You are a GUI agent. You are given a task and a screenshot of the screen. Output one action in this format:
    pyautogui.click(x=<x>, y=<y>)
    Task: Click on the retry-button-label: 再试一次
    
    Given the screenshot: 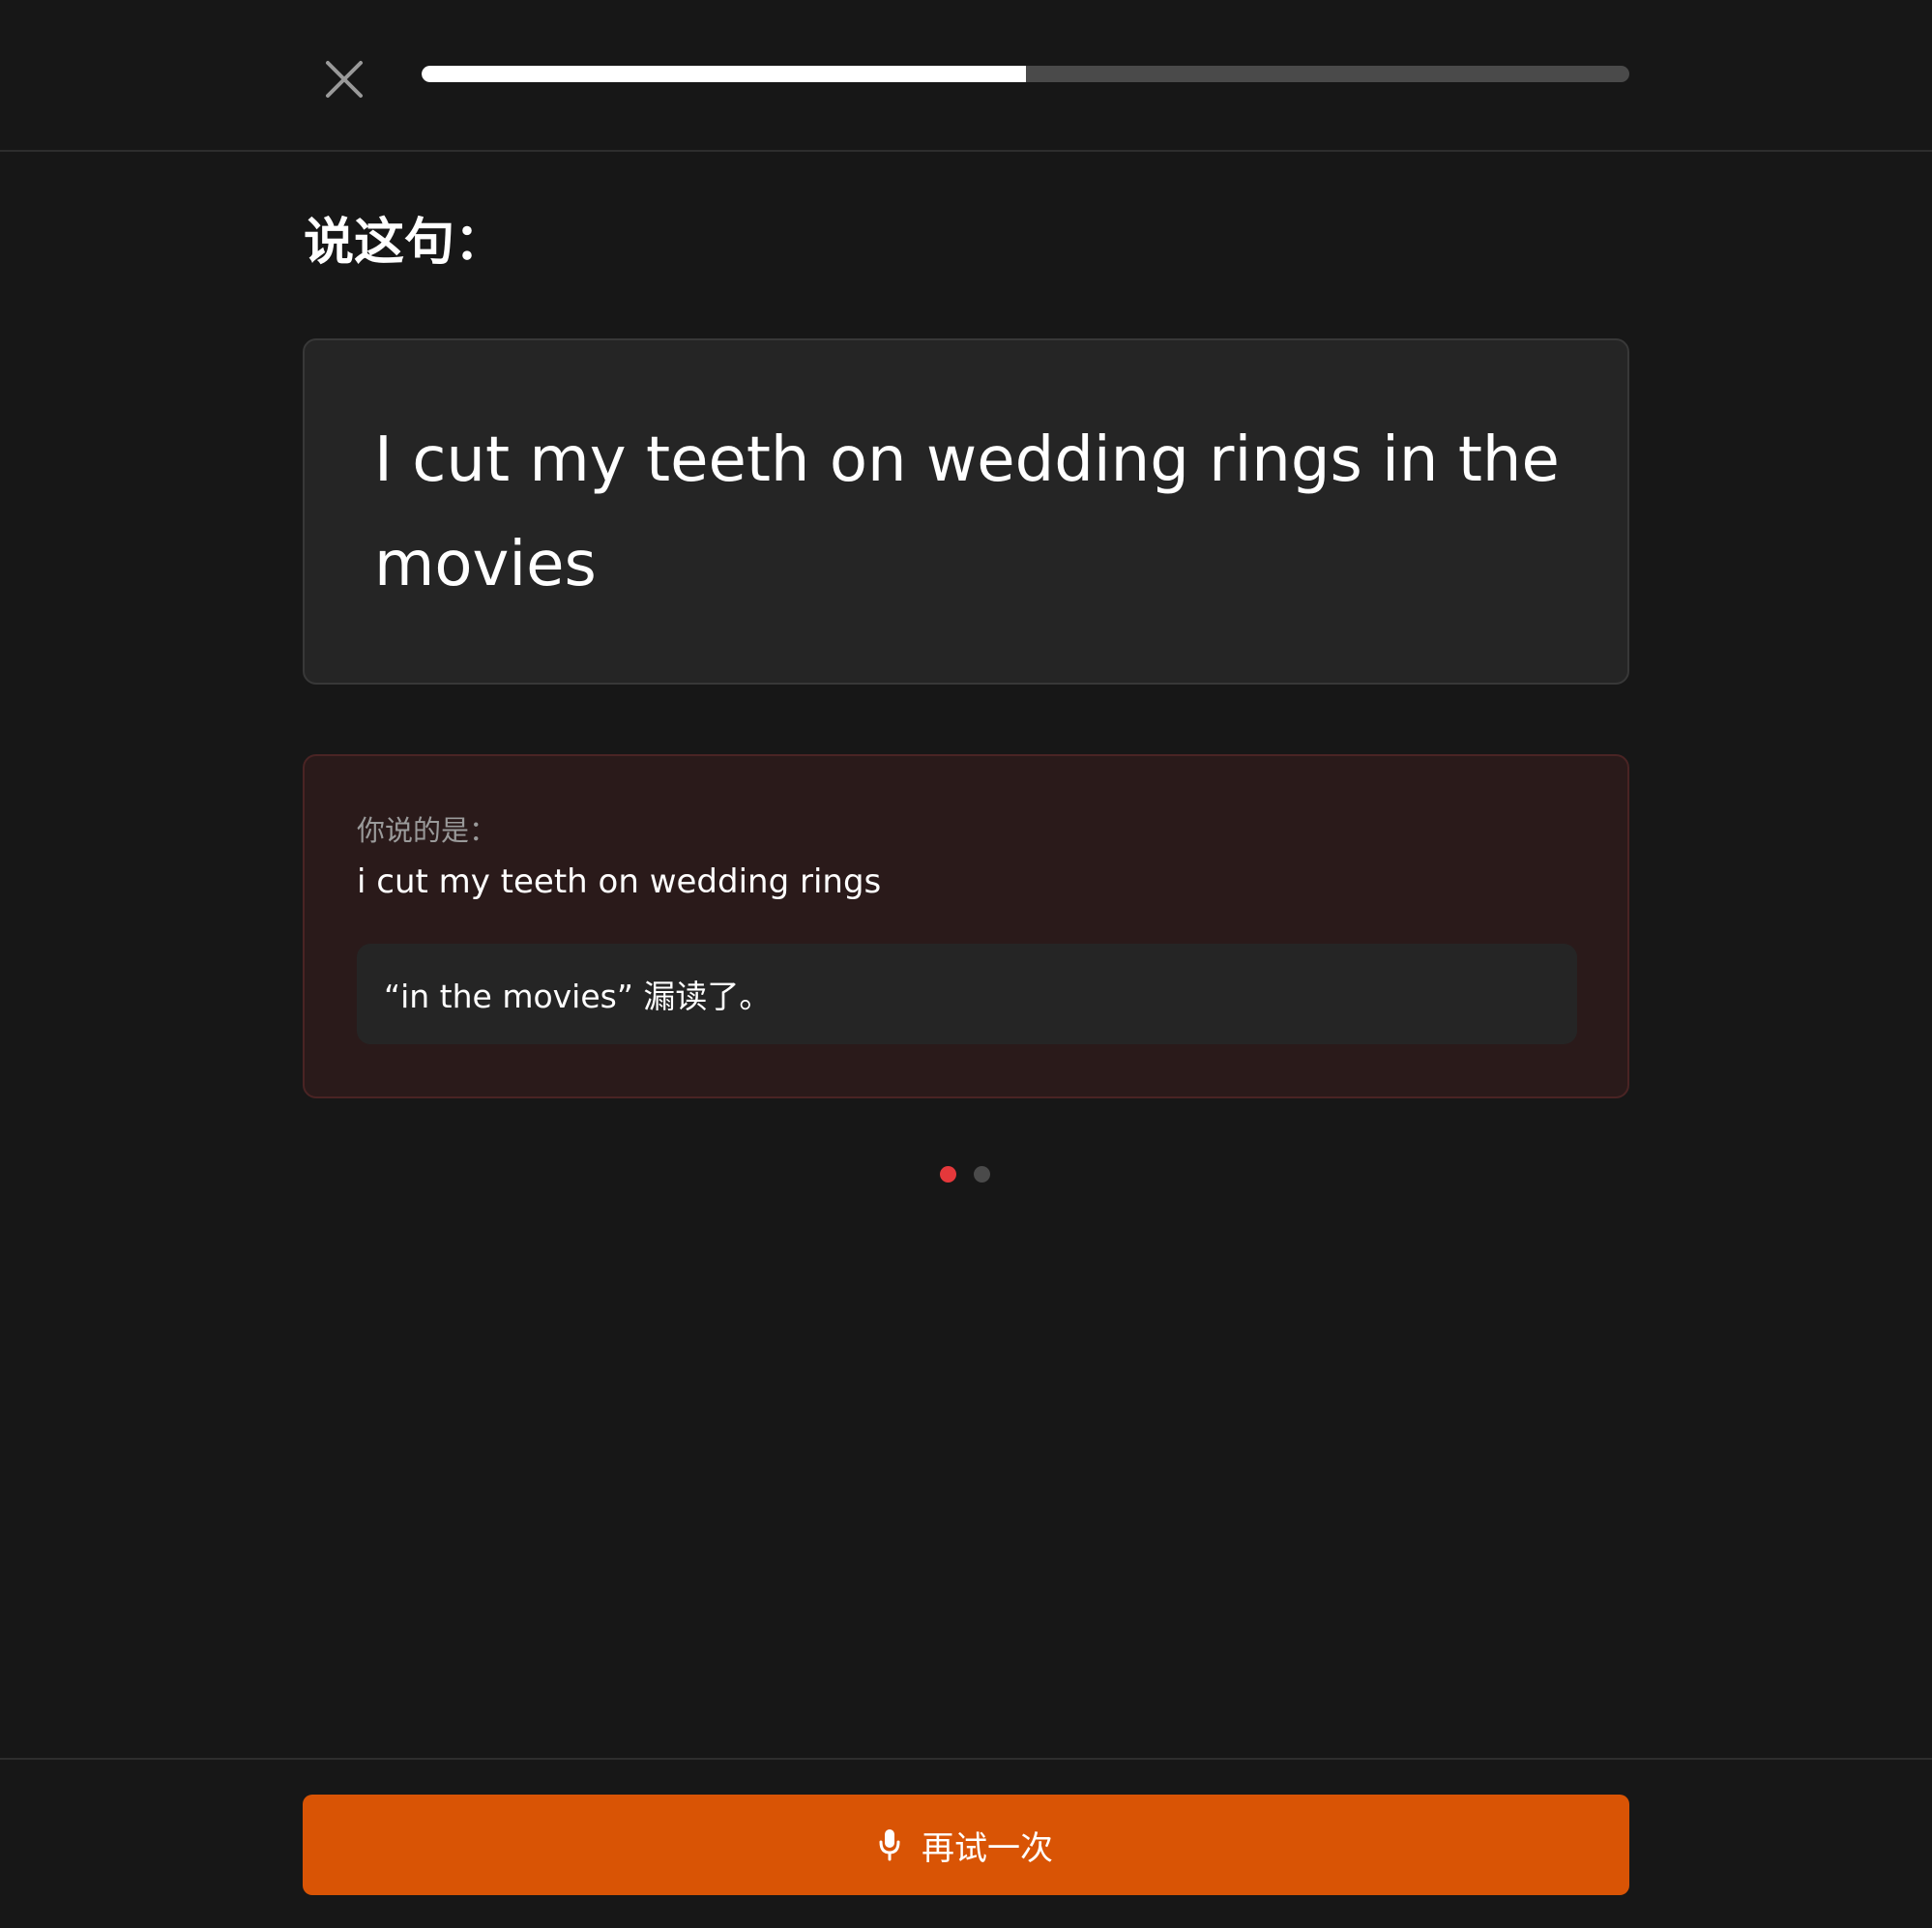 What is the action you would take?
    pyautogui.click(x=987, y=1848)
    